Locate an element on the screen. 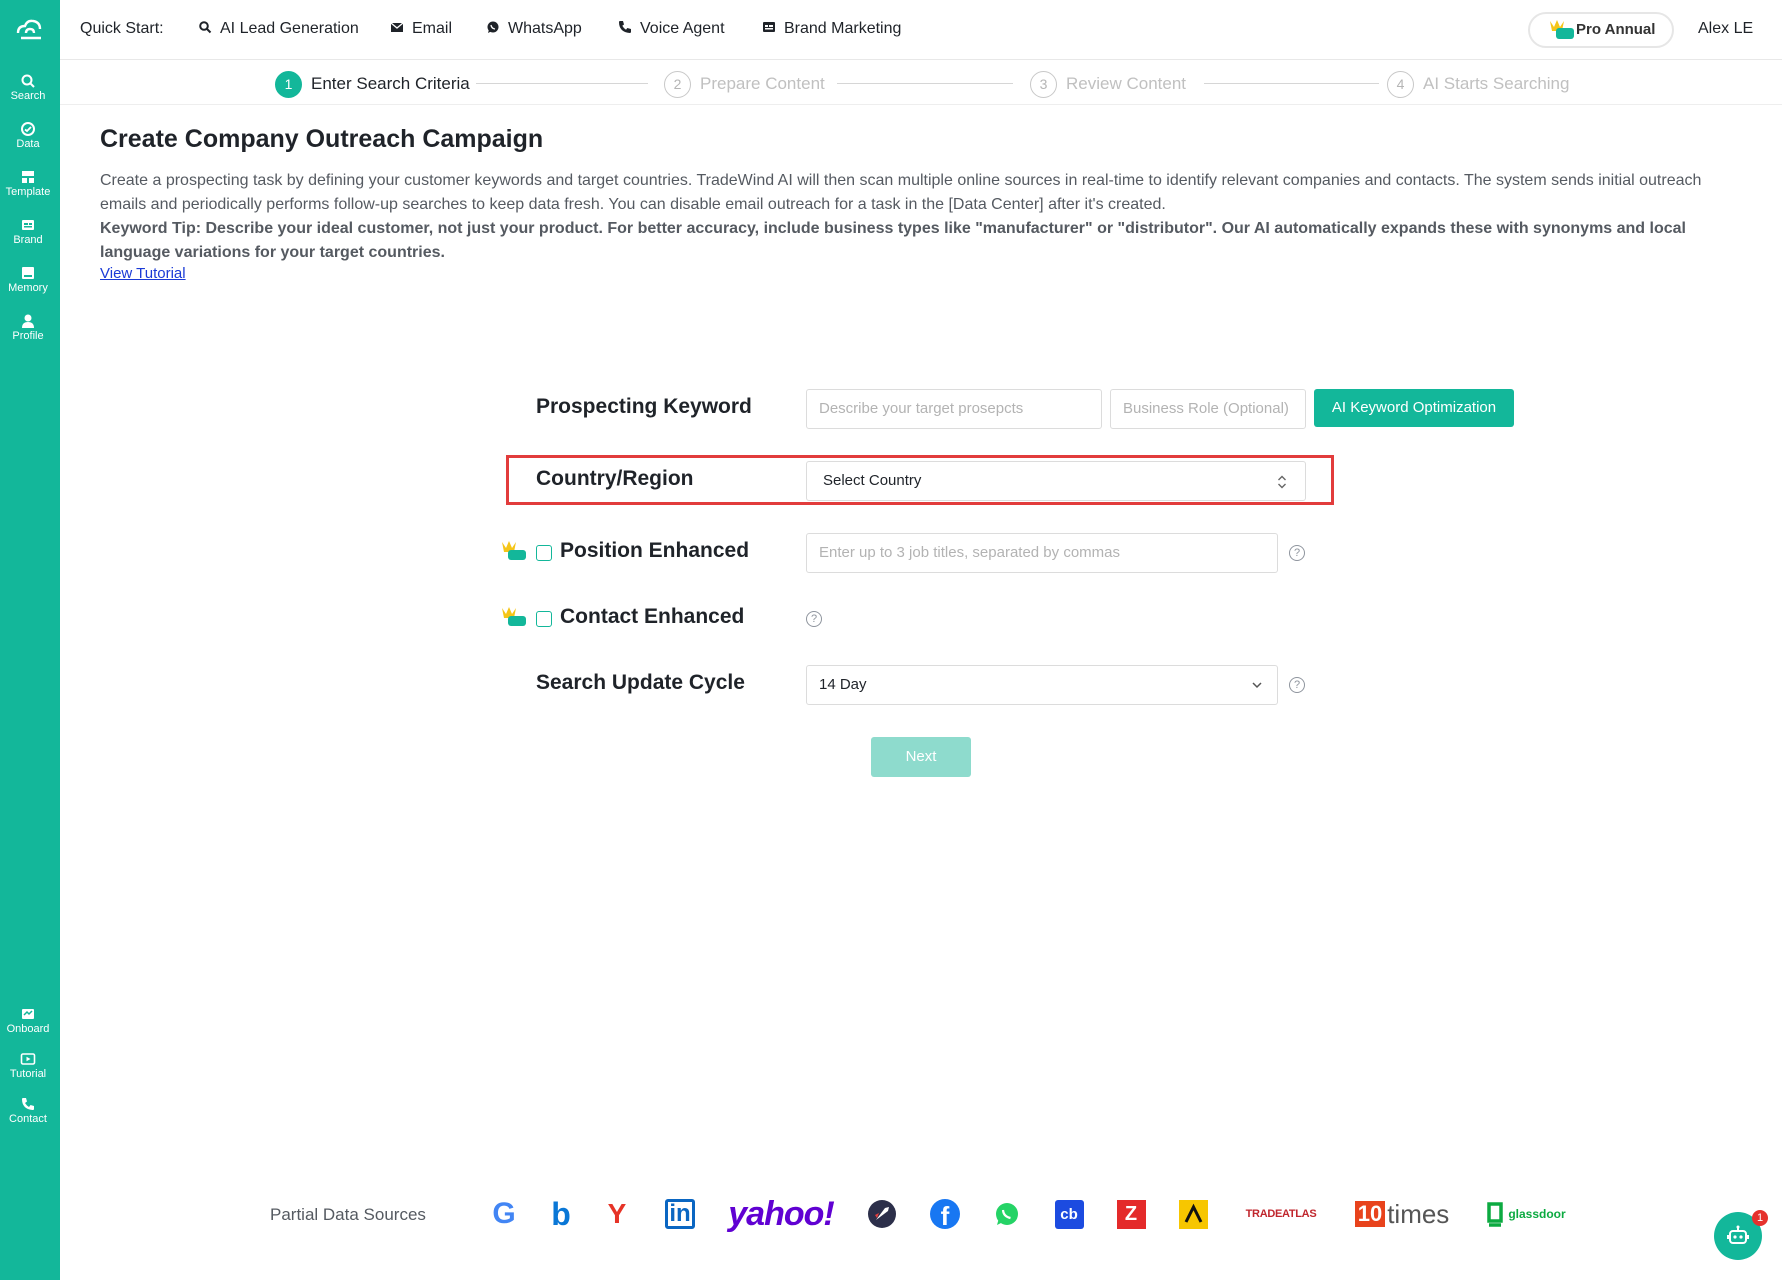 The height and width of the screenshot is (1280, 1782). search-update-cycle-label: Search Update Cycle is located at coordinates (640, 682).